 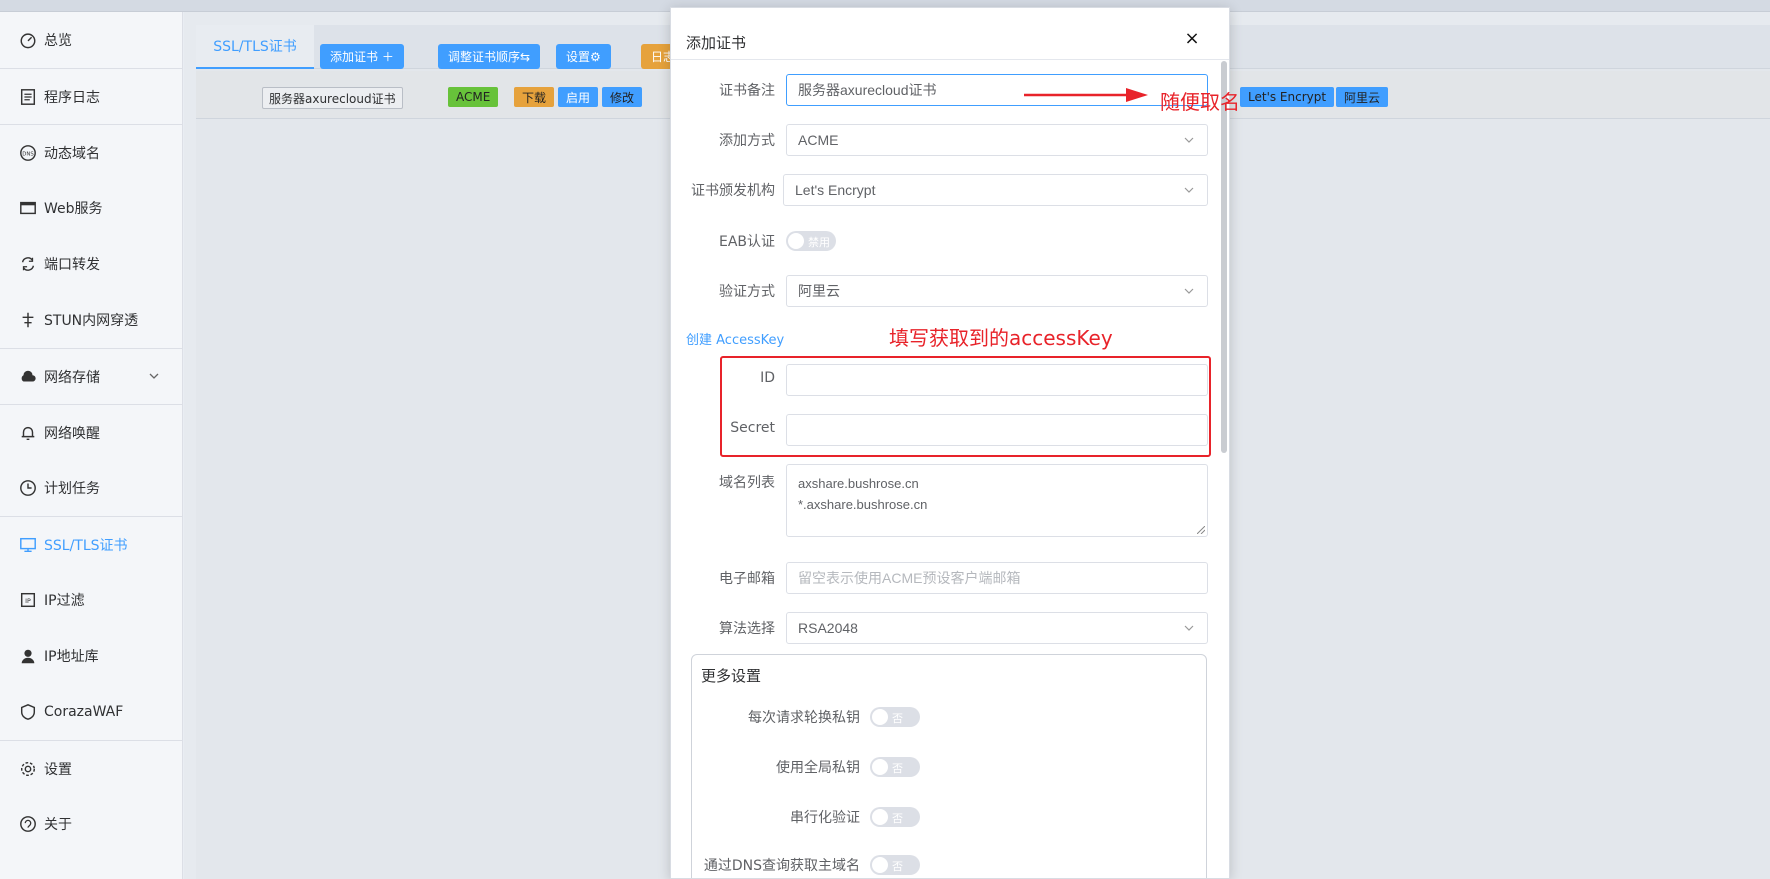 What do you see at coordinates (781, 866) in the screenshot?
I see `dns-lookup-label: 通过DNS查询获取主域名` at bounding box center [781, 866].